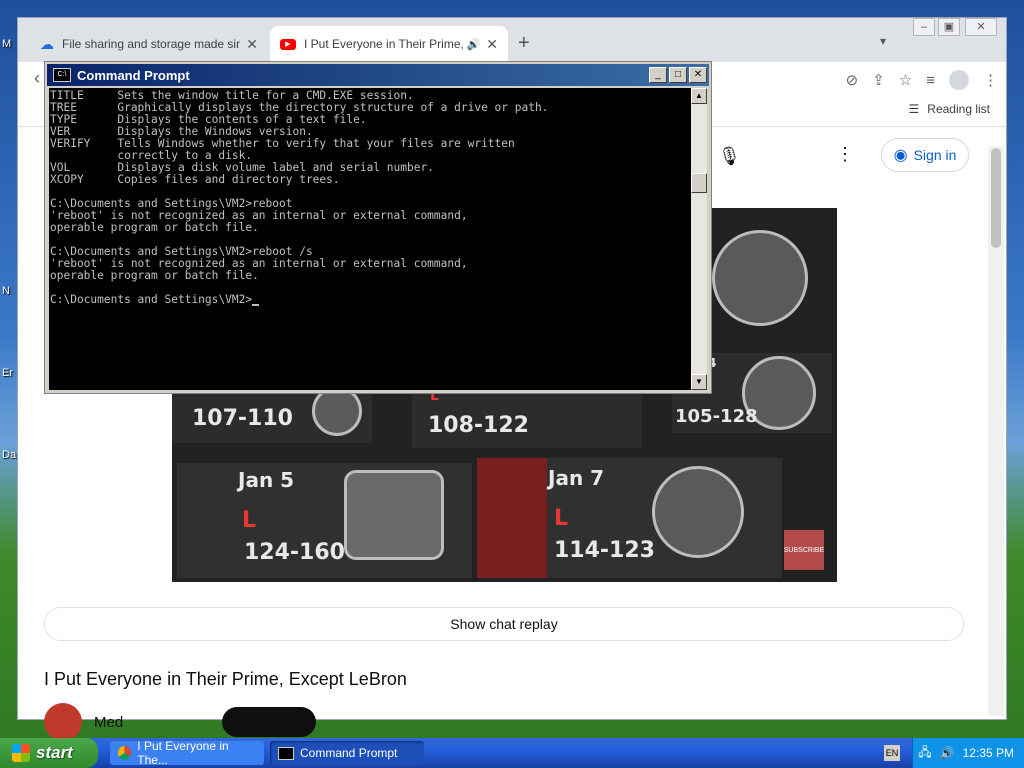 Image resolution: width=1024 pixels, height=768 pixels. Describe the element at coordinates (54, 752) in the screenshot. I see `start-label: start` at that location.